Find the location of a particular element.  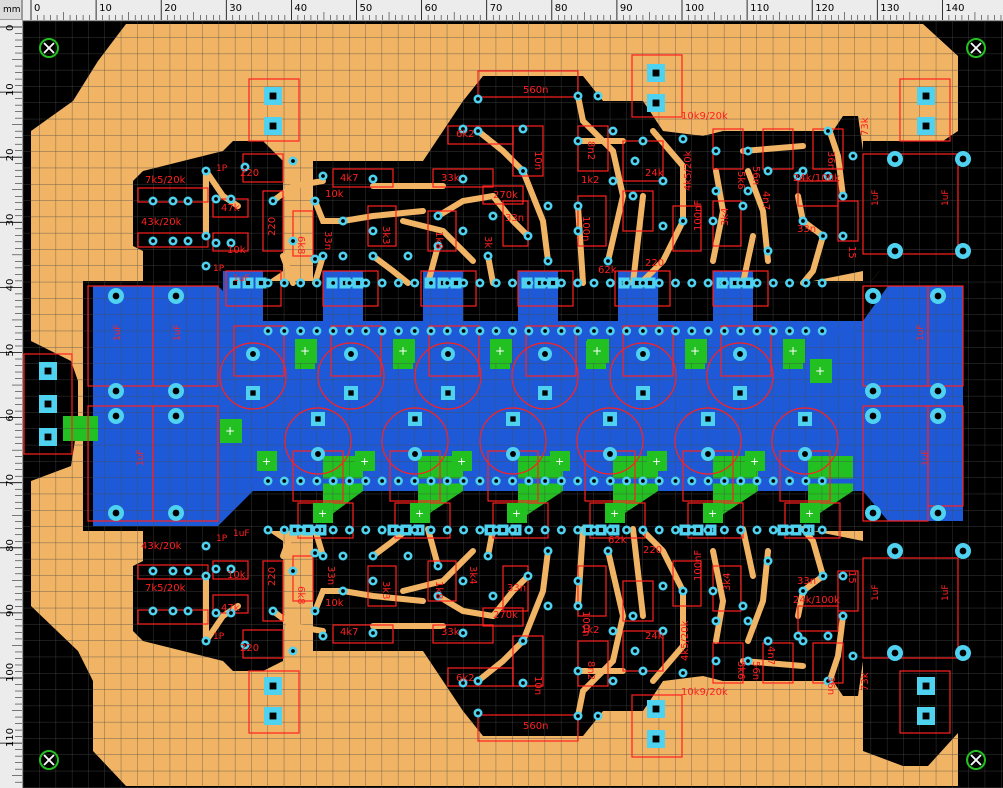

ruler-label: 0 is located at coordinates (37, 8).